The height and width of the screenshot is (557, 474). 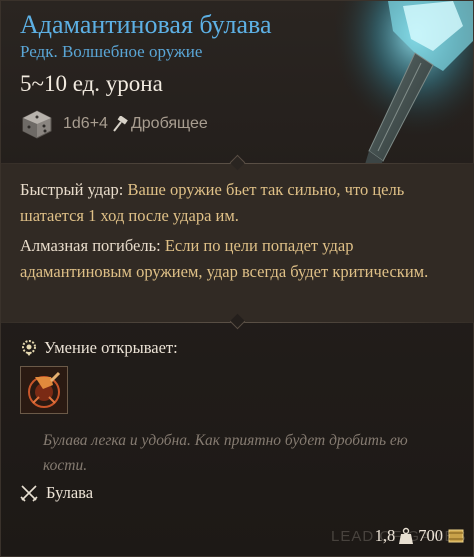 I want to click on gold-icon, so click(x=456, y=536).